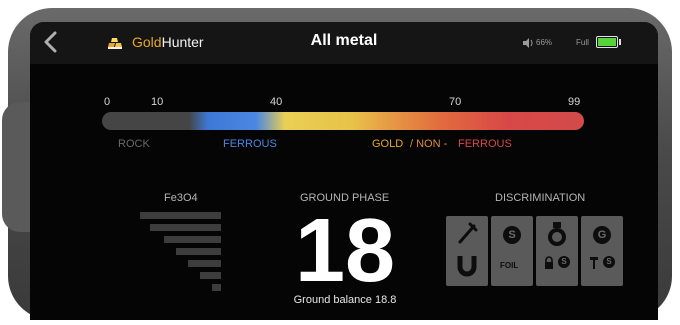  Describe the element at coordinates (467, 266) in the screenshot. I see `magnet-icon` at that location.